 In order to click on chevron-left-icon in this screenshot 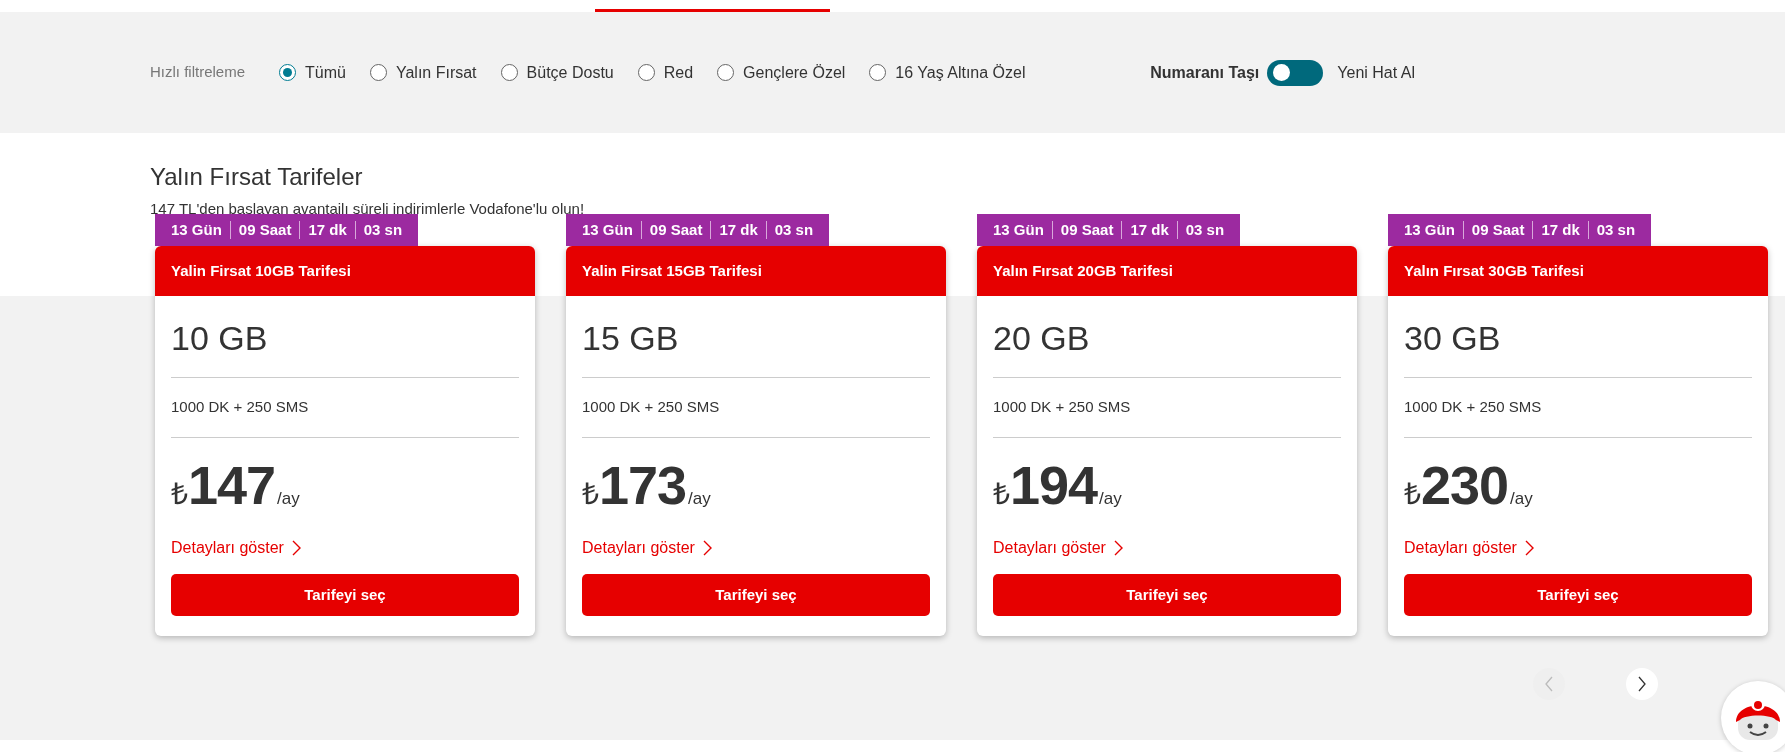, I will do `click(1549, 684)`.